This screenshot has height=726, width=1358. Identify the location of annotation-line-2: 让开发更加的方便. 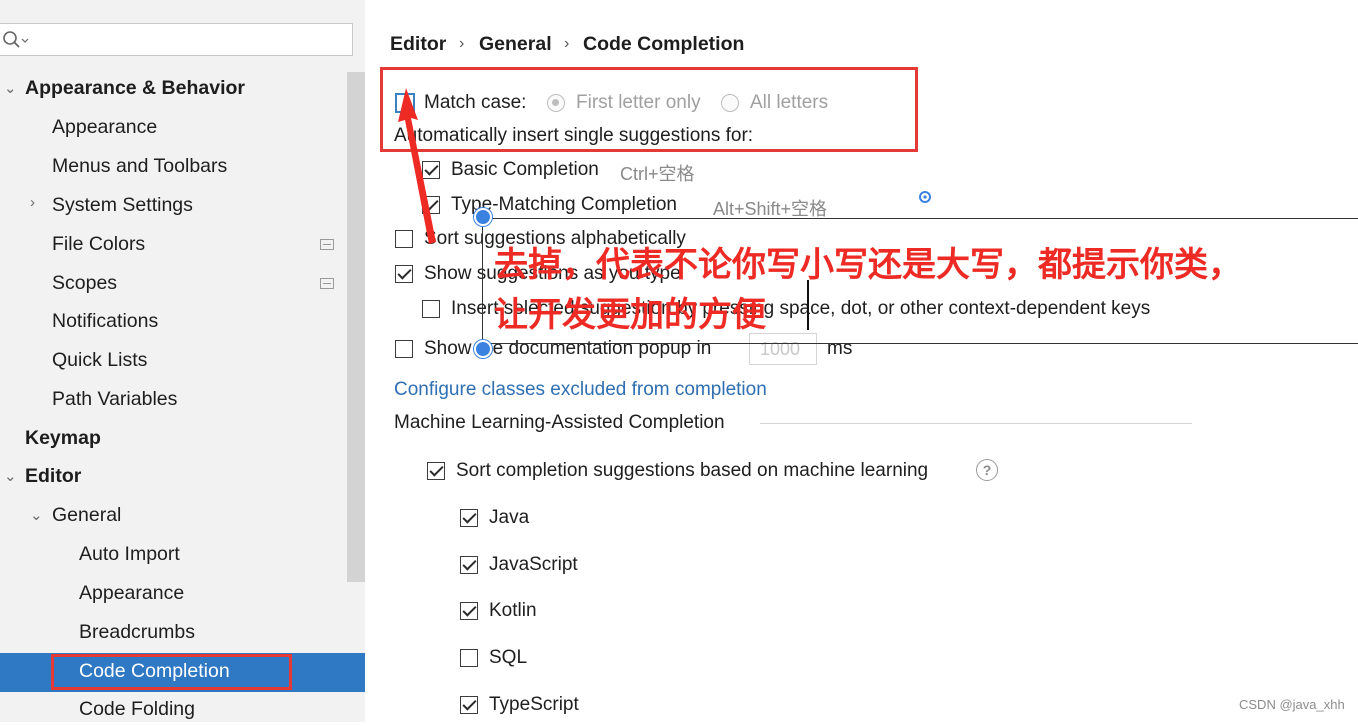
(630, 315).